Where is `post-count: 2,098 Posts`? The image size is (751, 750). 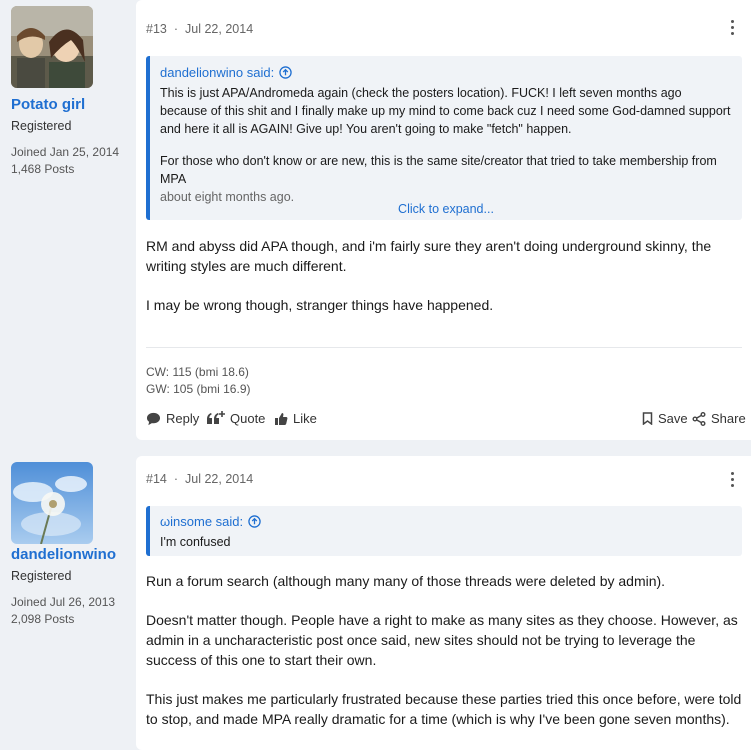 post-count: 2,098 Posts is located at coordinates (43, 619).